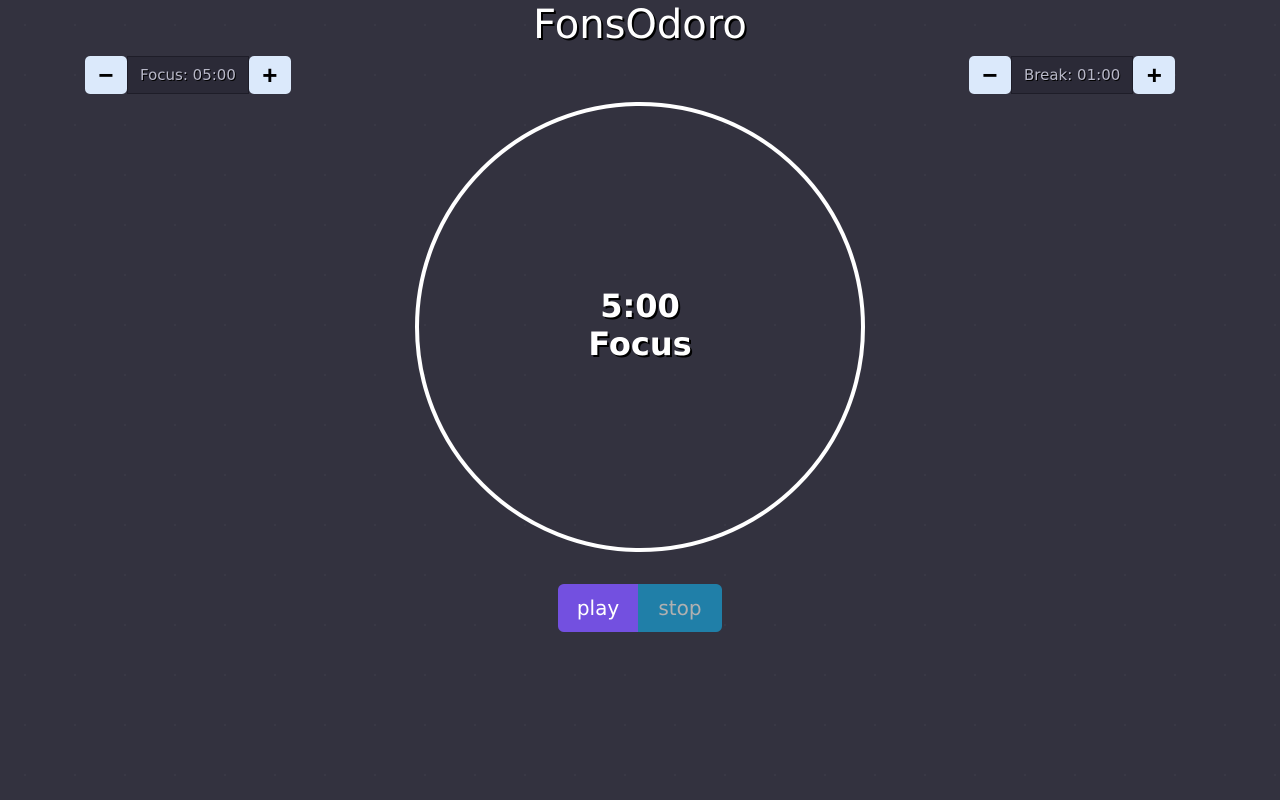  What do you see at coordinates (269, 75) in the screenshot?
I see `focus-increase-button: +` at bounding box center [269, 75].